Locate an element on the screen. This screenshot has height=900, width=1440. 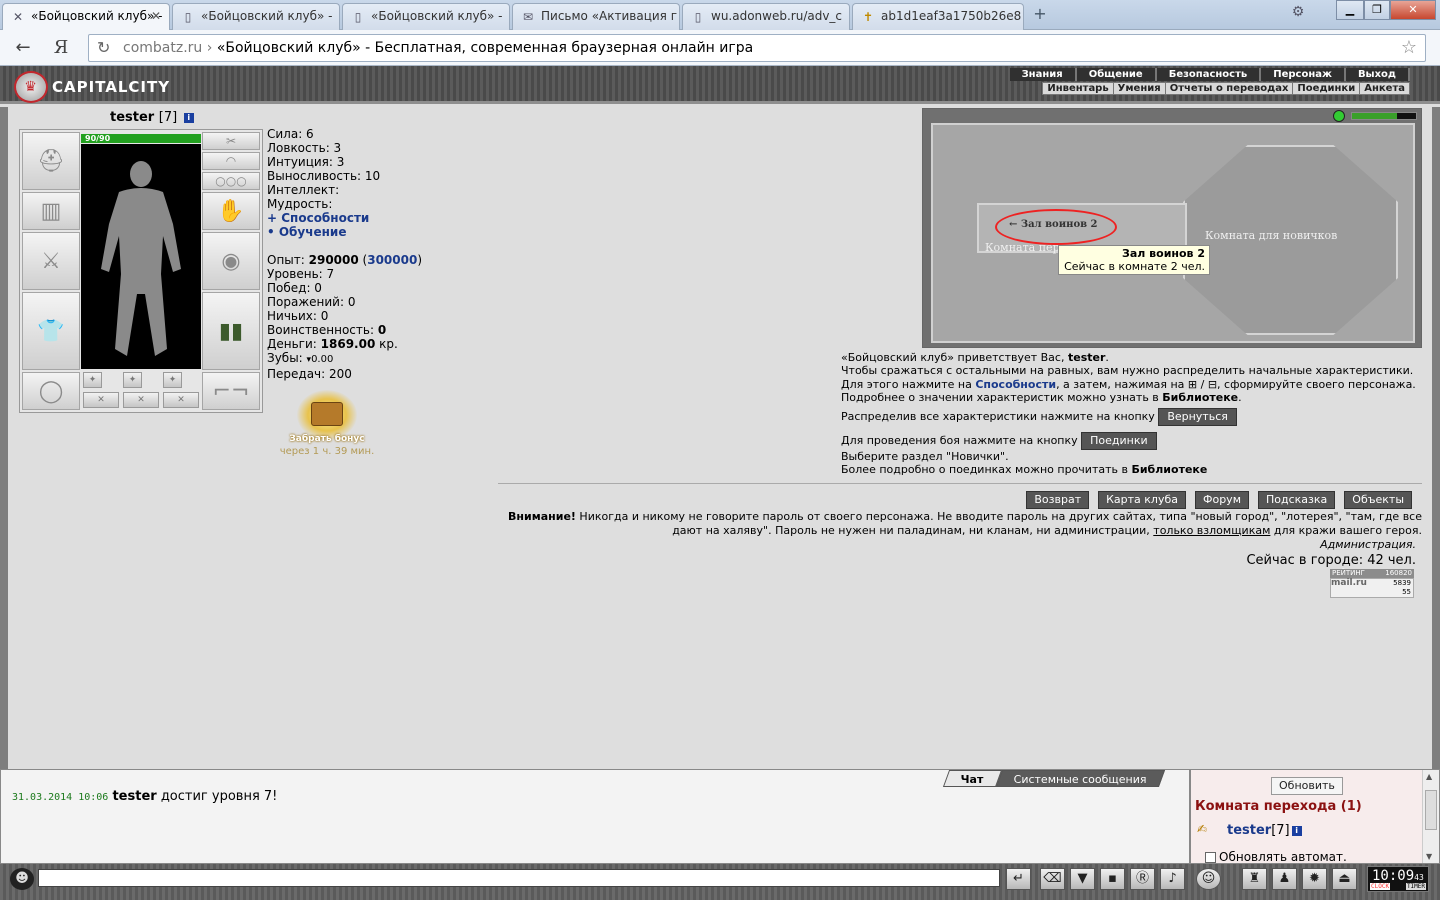
weapon-slot: ⚔ is located at coordinates (51, 261).